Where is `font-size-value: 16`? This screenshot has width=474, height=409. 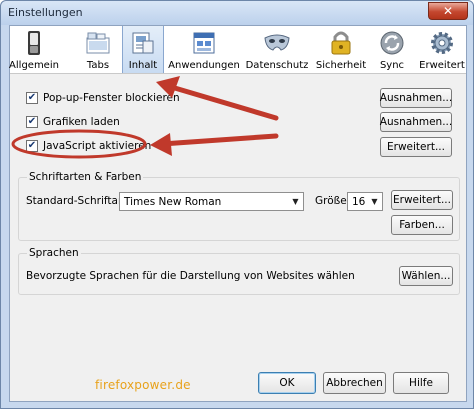 font-size-value: 16 is located at coordinates (359, 201).